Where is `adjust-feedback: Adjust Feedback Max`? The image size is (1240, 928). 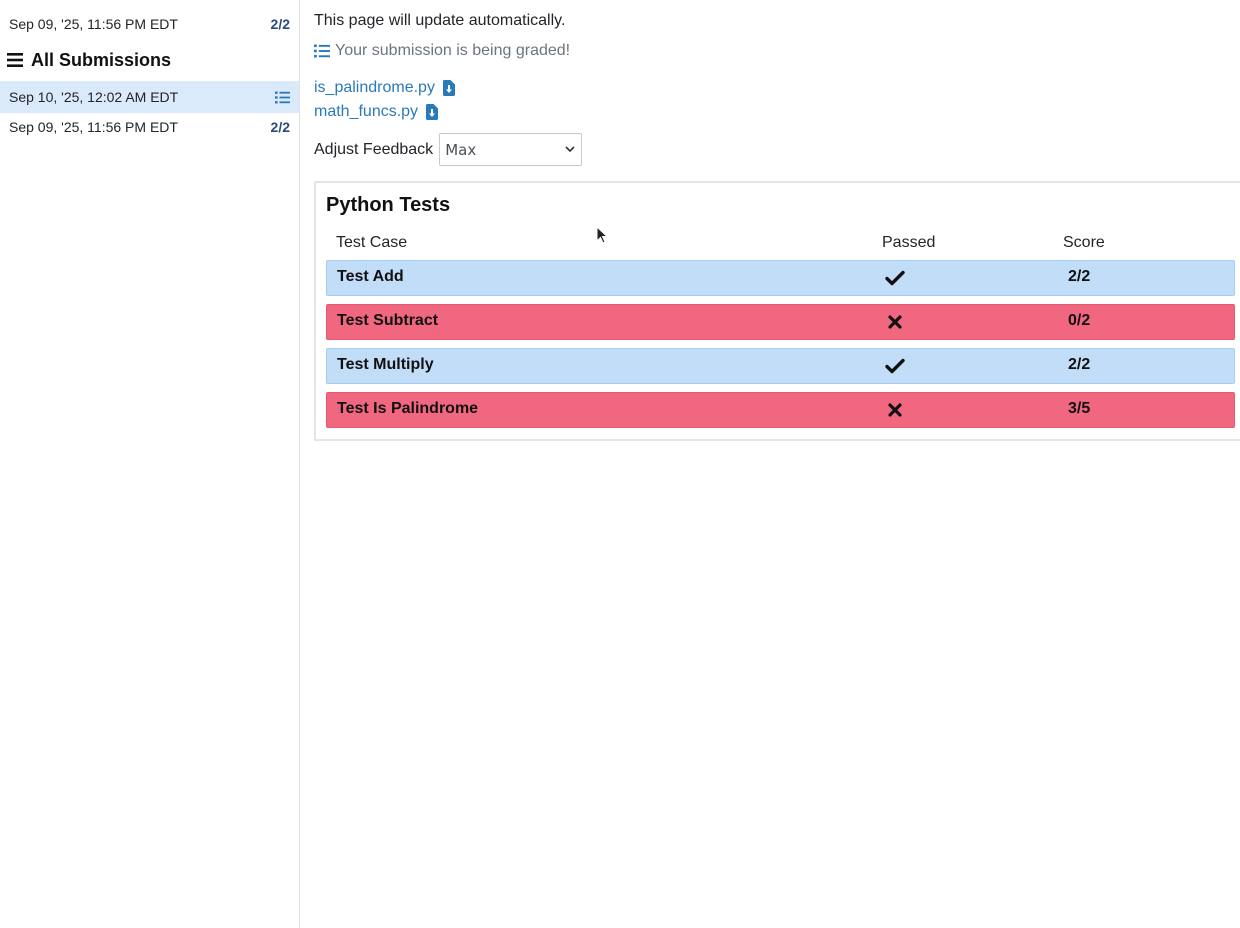
adjust-feedback: Adjust Feedback Max is located at coordinates (448, 149).